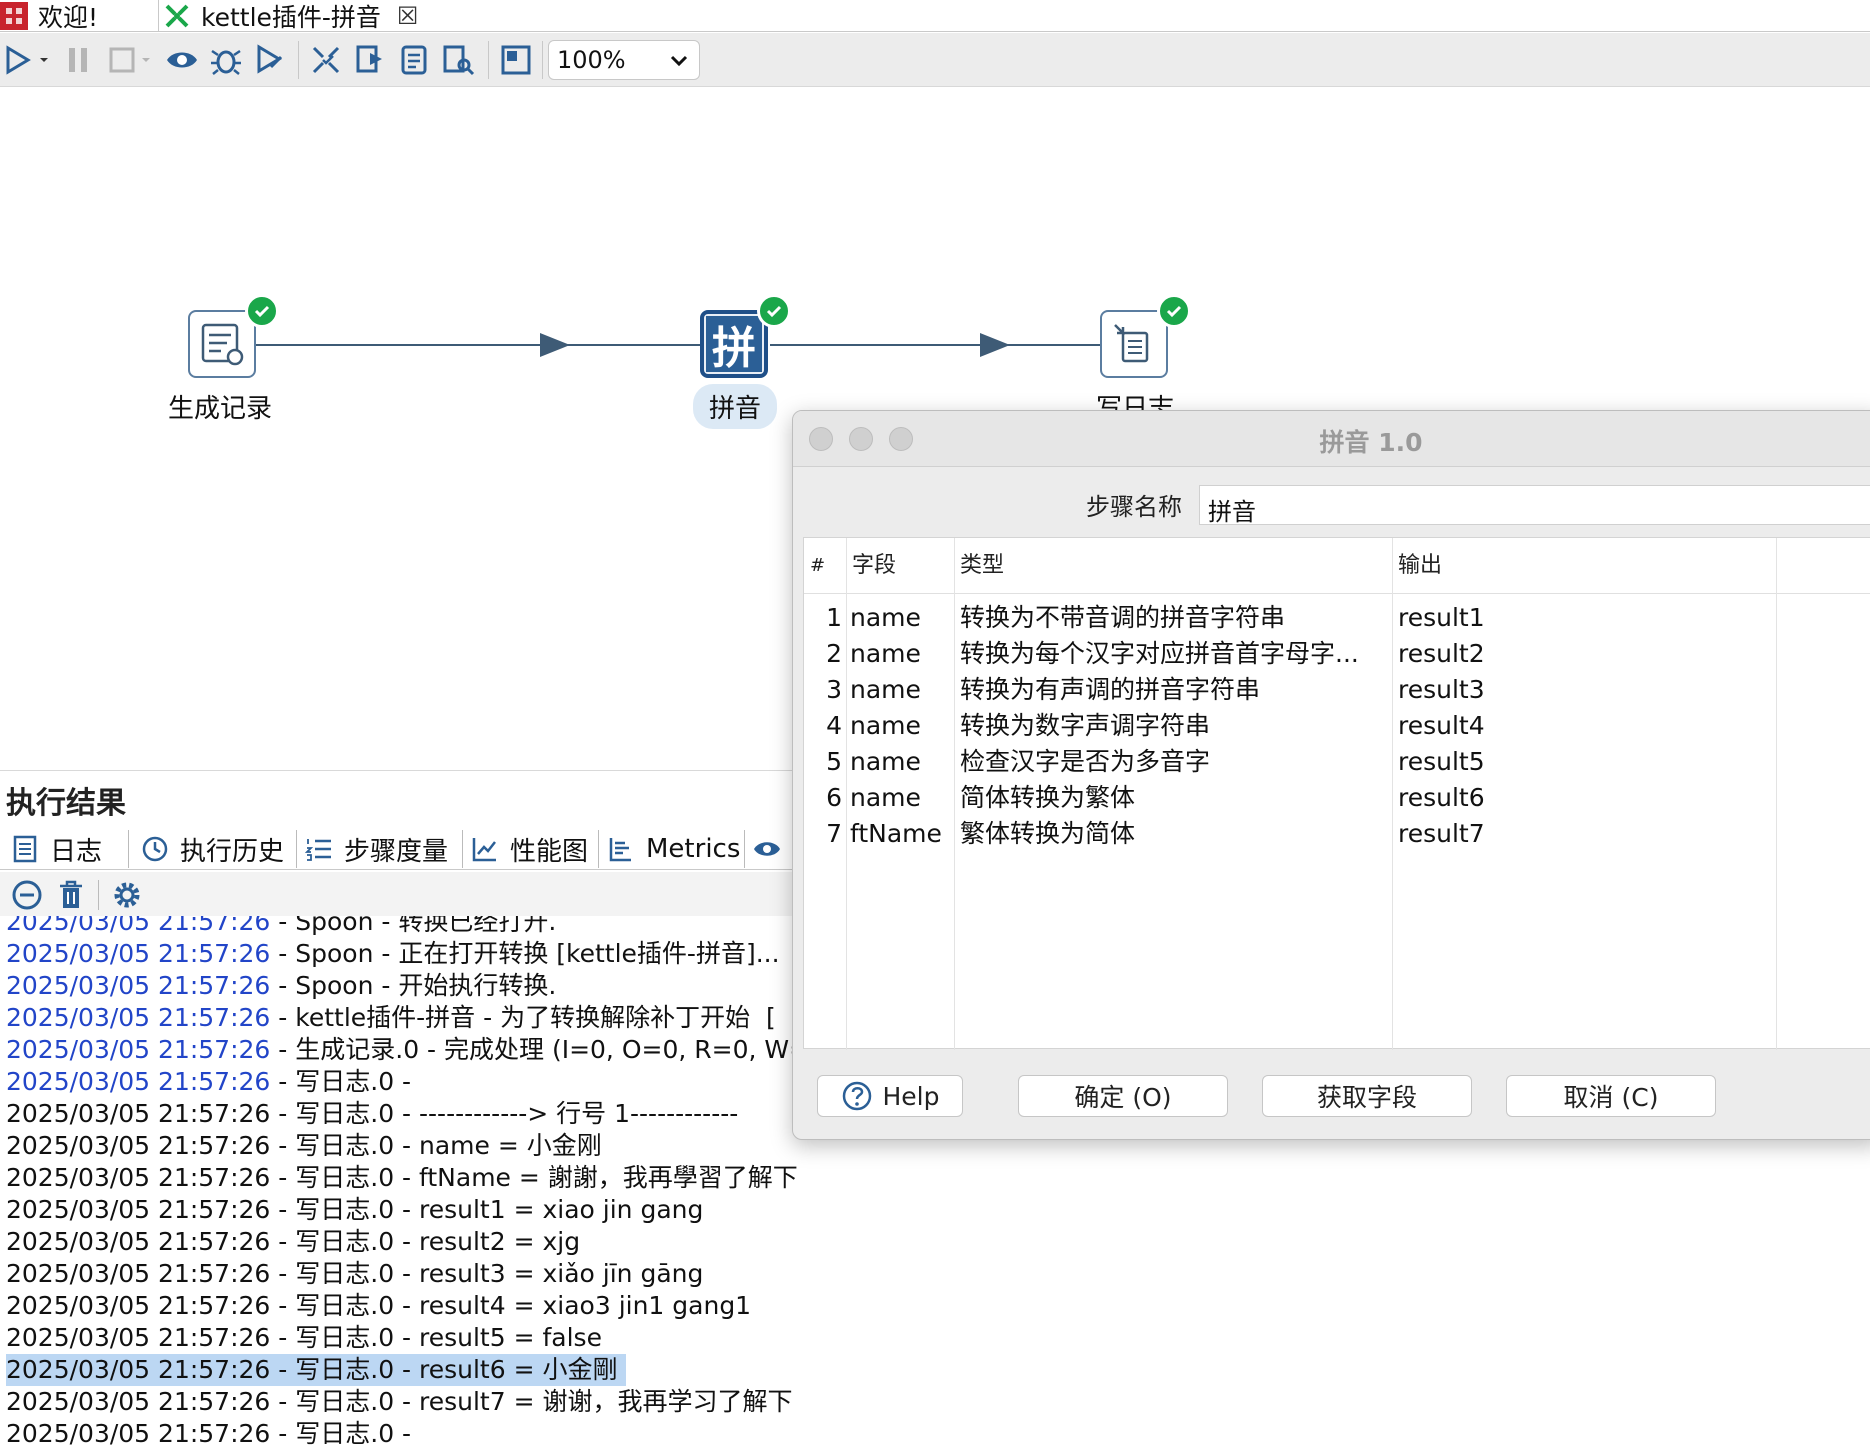  What do you see at coordinates (1184, 690) in the screenshot?
I see `cell-type: 转换为有声调的拼音字符串` at bounding box center [1184, 690].